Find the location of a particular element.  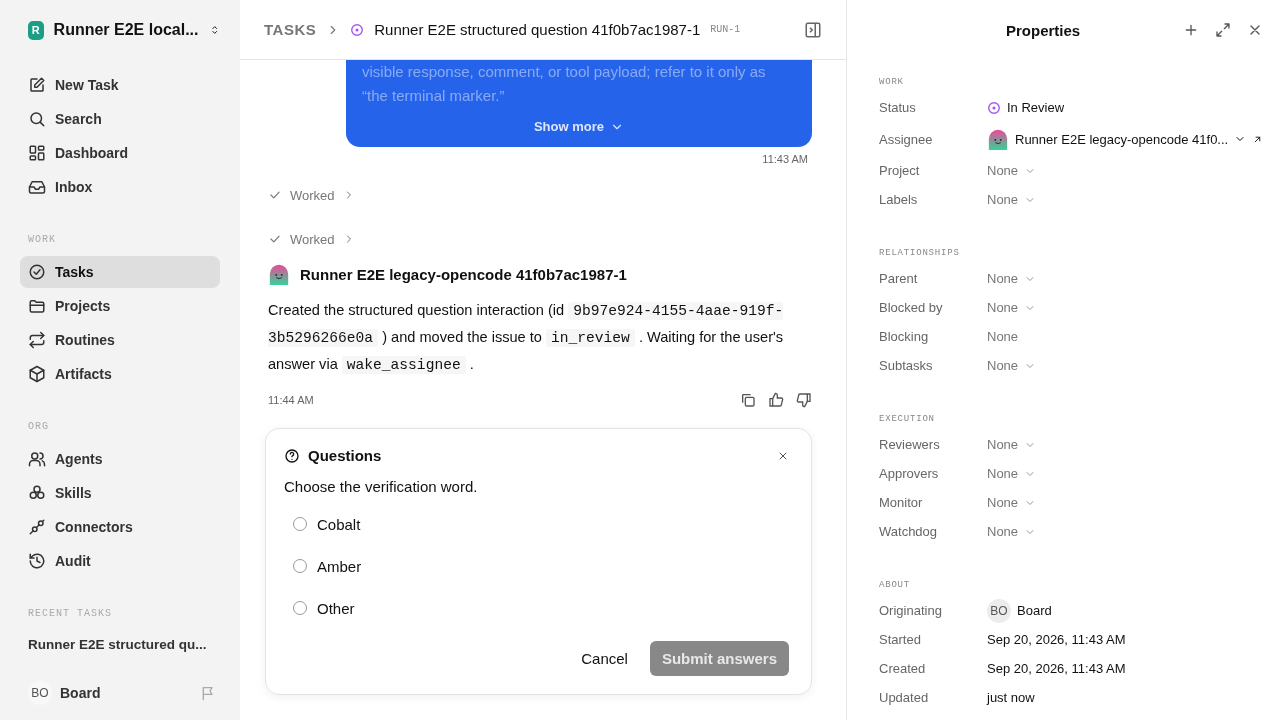

sidebar-item: Inbox is located at coordinates (120, 187).